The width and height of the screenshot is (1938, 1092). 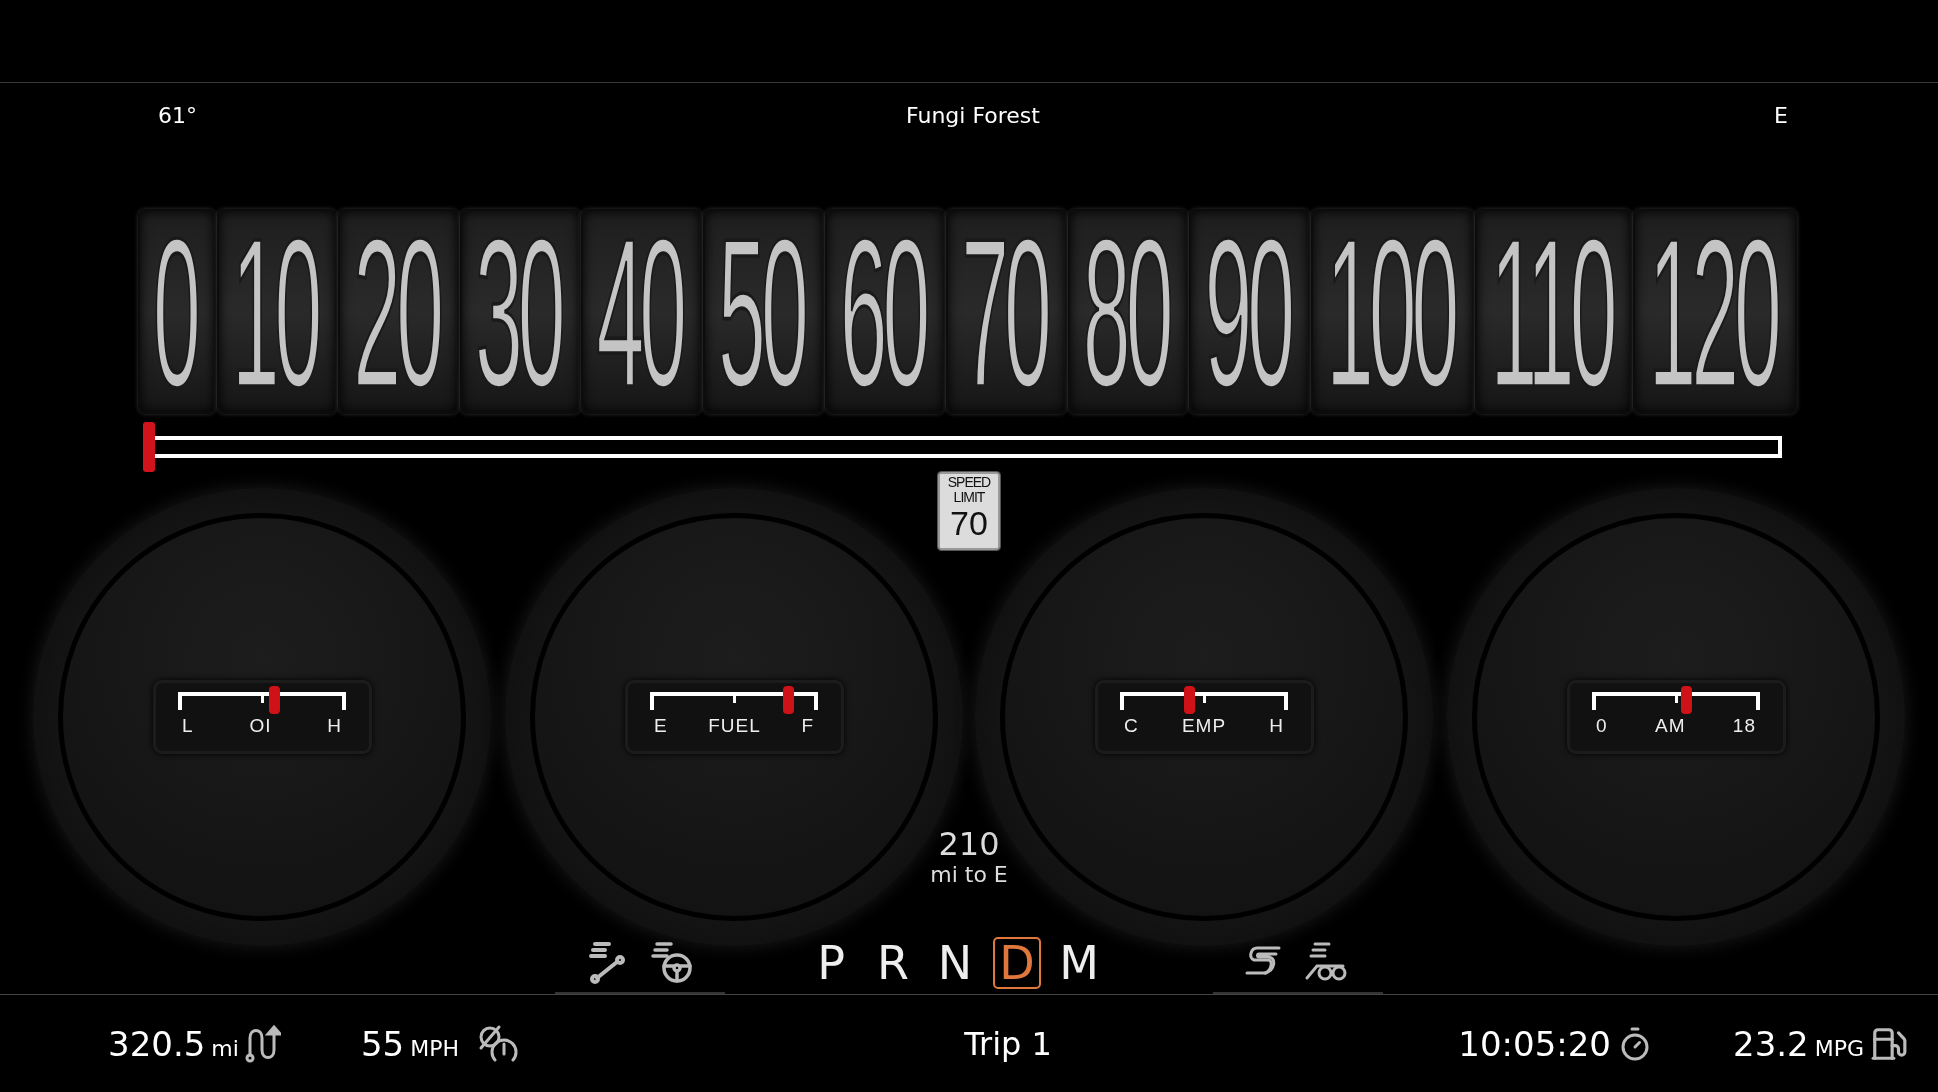 What do you see at coordinates (397, 311) in the screenshot?
I see `speed-numeral: 20` at bounding box center [397, 311].